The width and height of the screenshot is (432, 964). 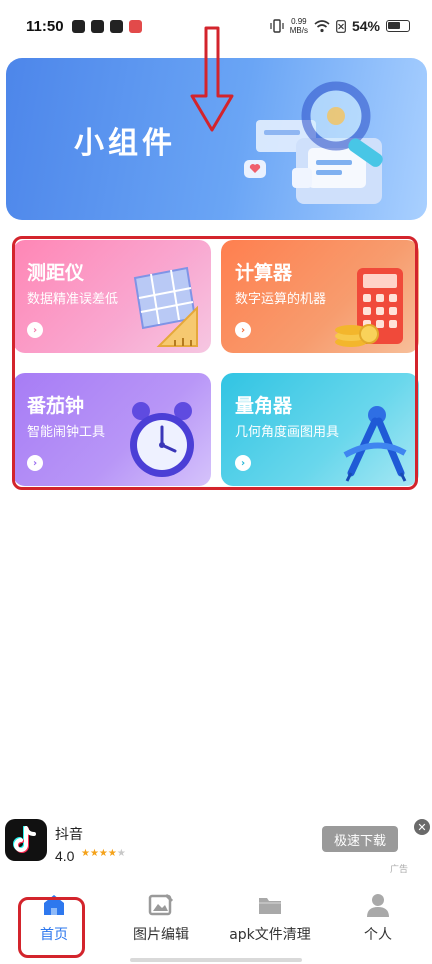 What do you see at coordinates (125, 143) in the screenshot?
I see `banner-title: 小组件` at bounding box center [125, 143].